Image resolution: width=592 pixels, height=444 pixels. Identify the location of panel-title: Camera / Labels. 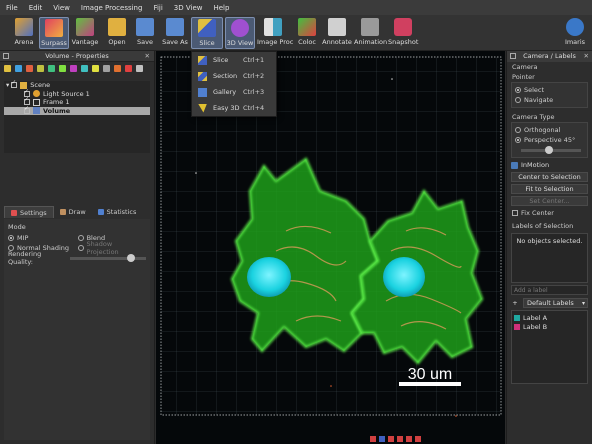
(549, 56).